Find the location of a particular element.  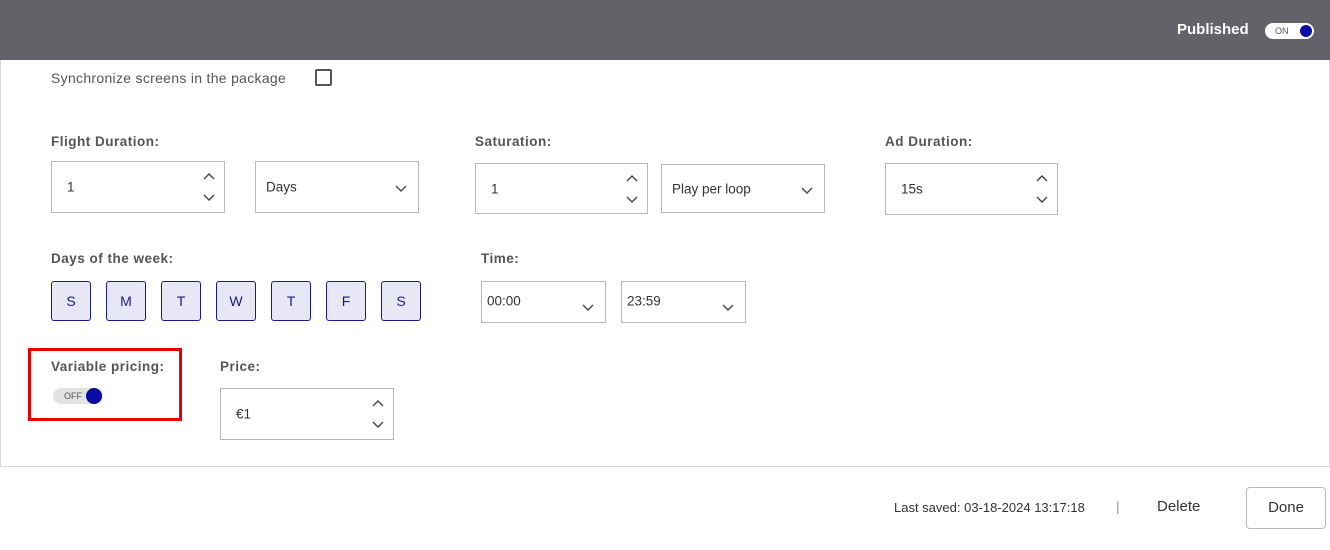

time-start-select: 00:00 is located at coordinates (543, 302).